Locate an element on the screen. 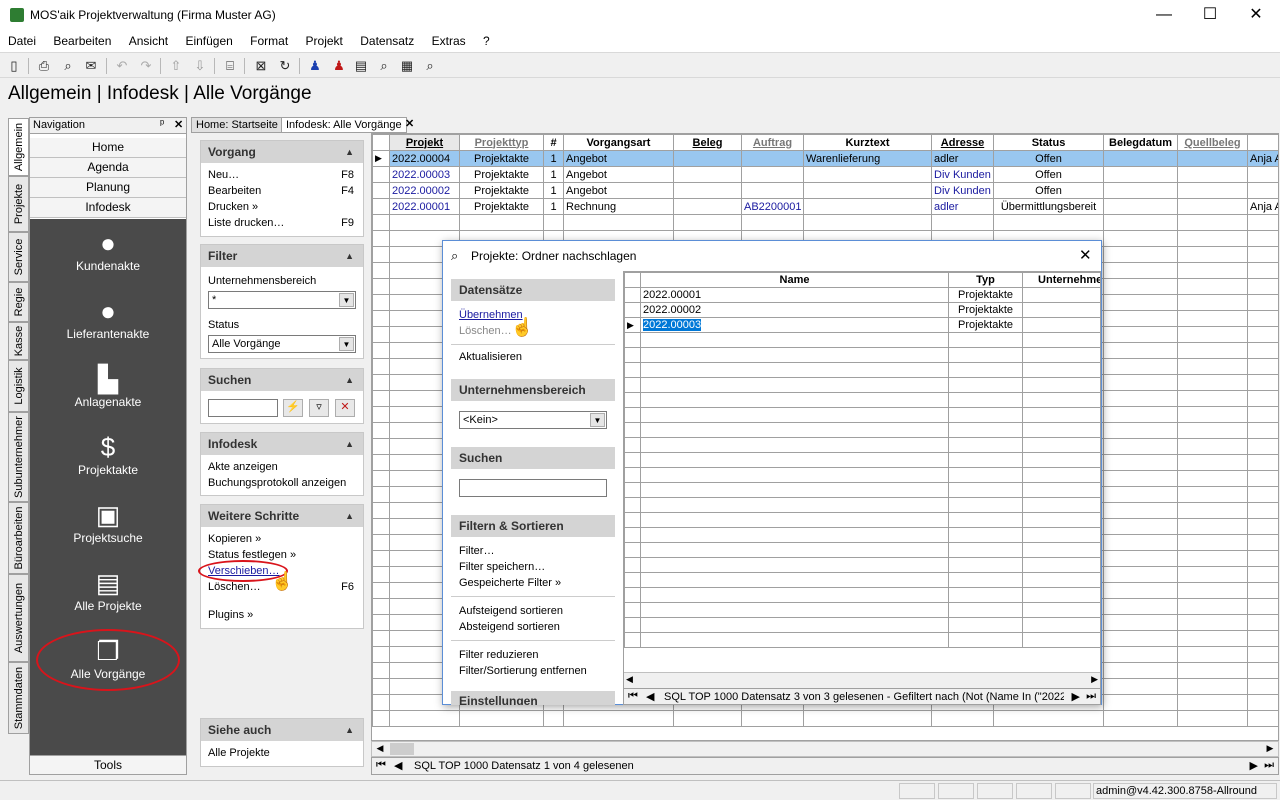  task-plugins: Plugins » is located at coordinates (282, 615).